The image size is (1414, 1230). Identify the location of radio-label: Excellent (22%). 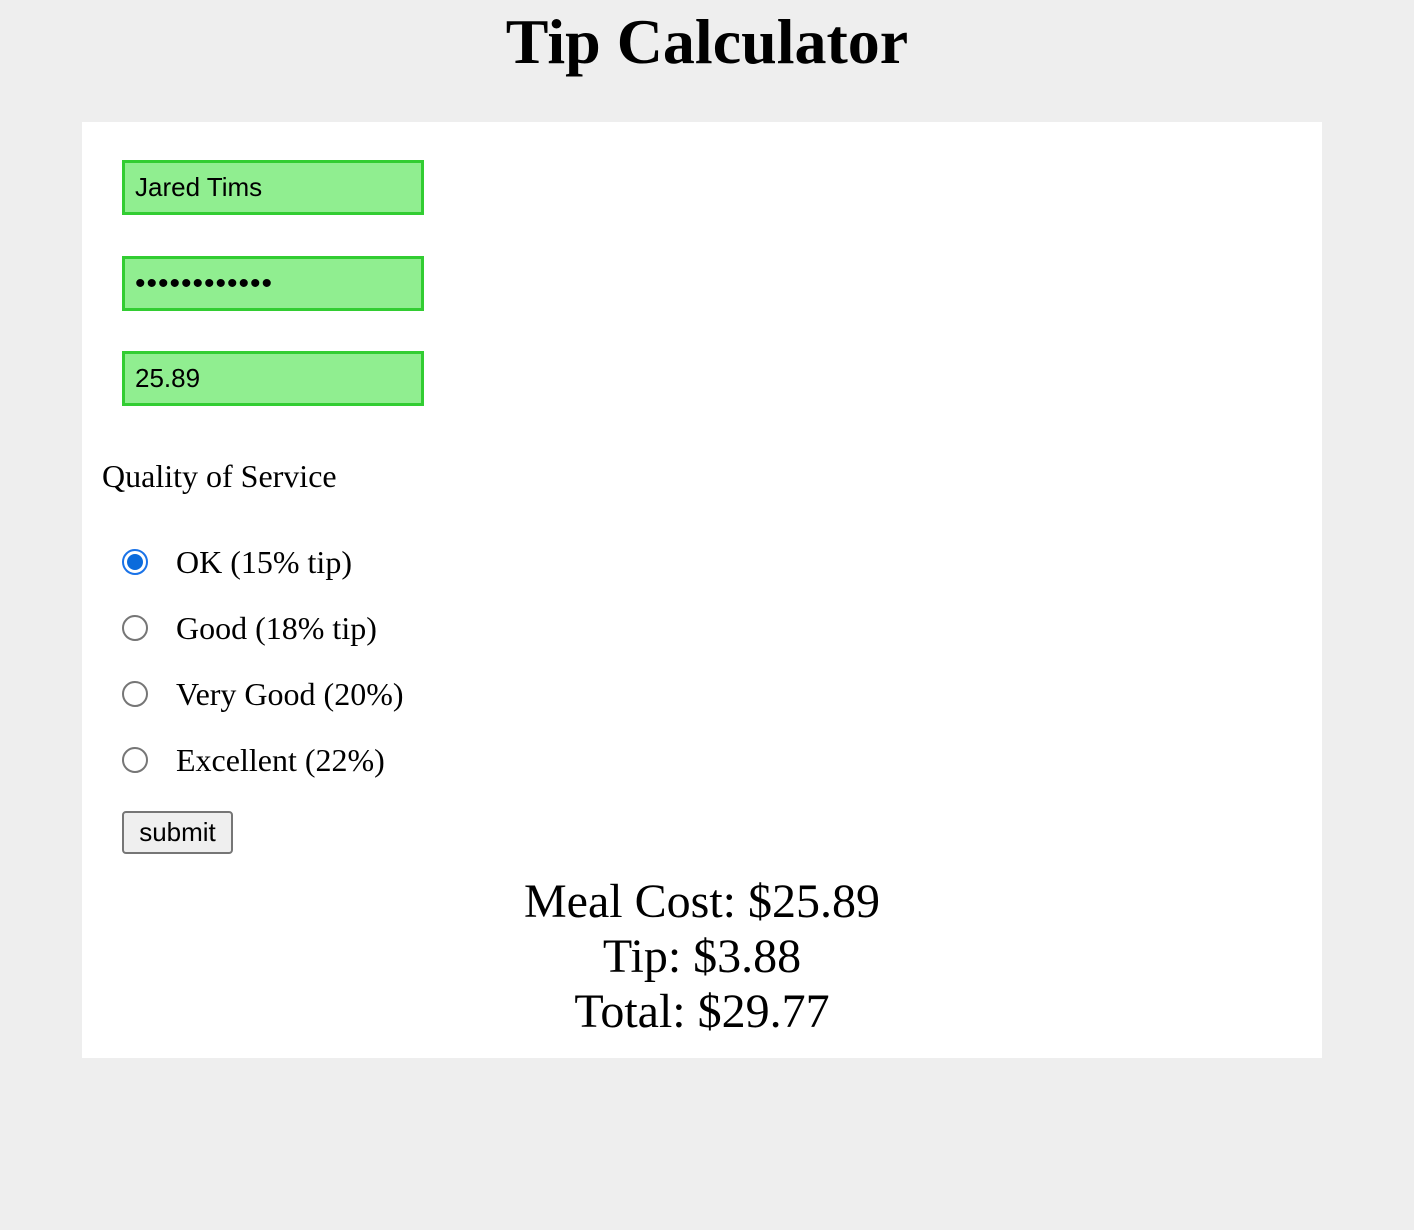
(280, 760).